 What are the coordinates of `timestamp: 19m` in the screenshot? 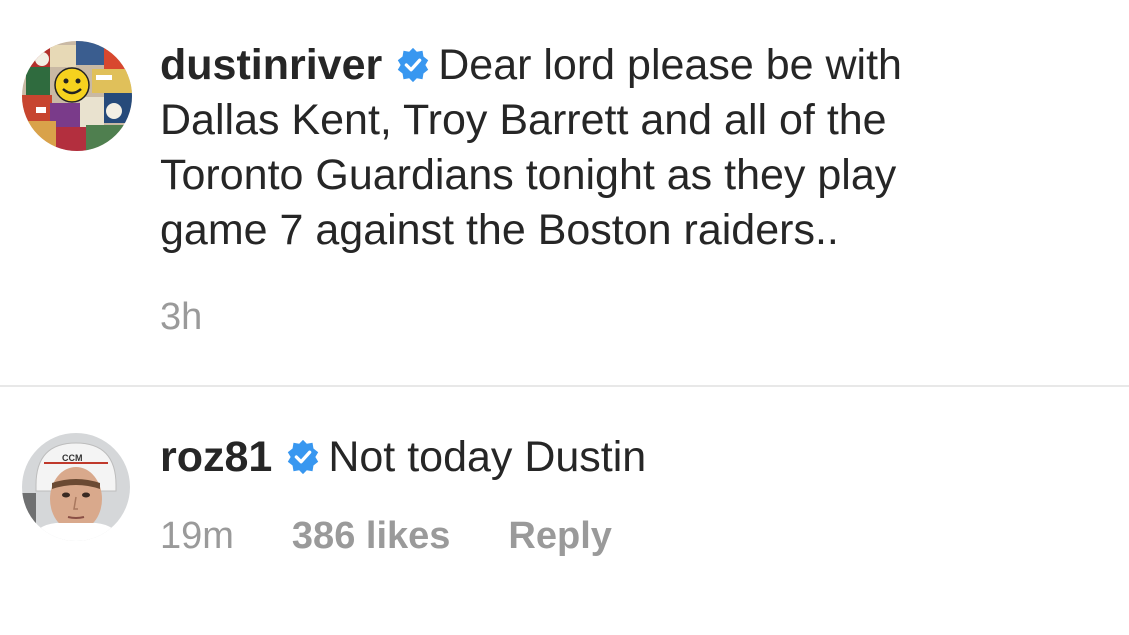 It's located at (197, 536).